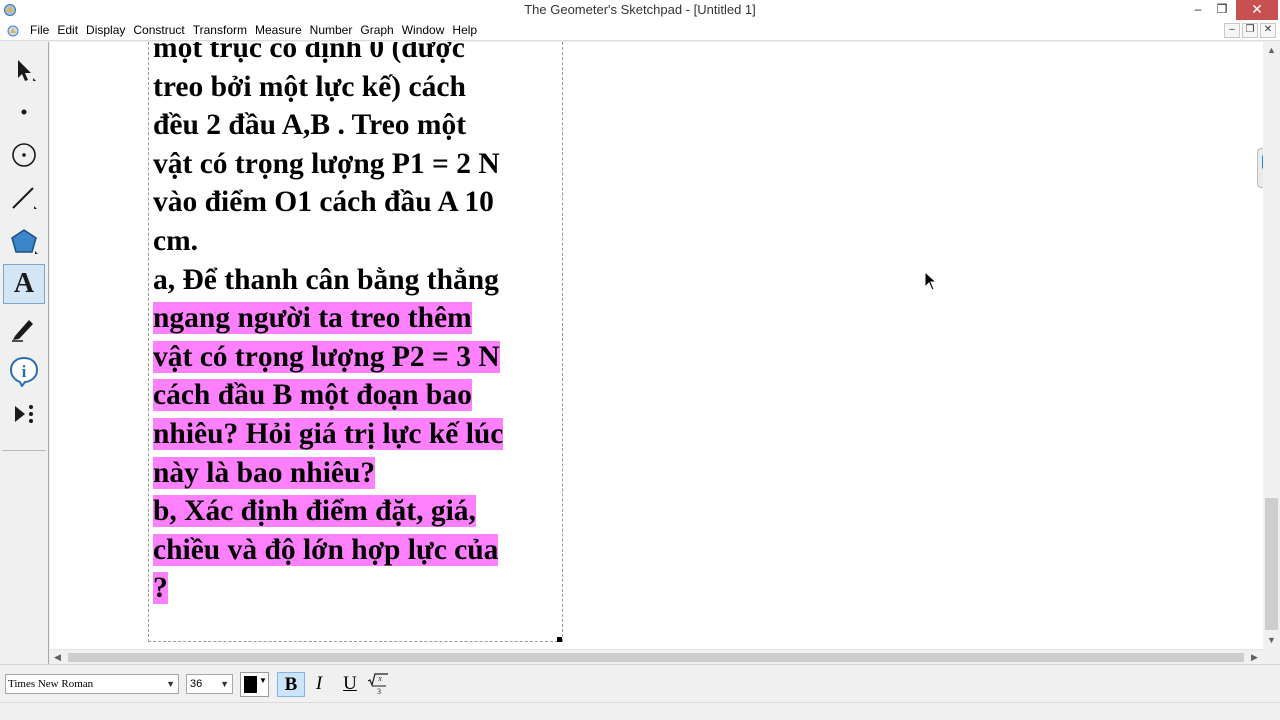  What do you see at coordinates (291, 684) in the screenshot?
I see `bold-button: B` at bounding box center [291, 684].